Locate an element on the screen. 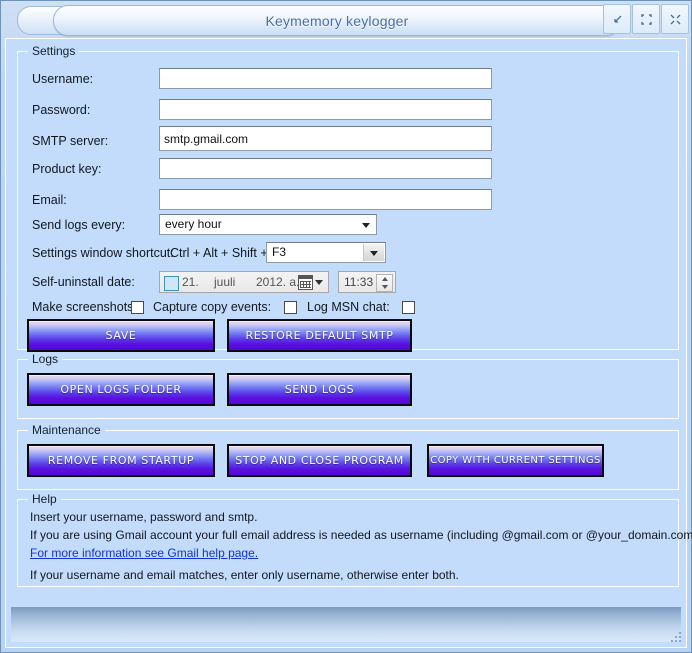 The image size is (692, 653). send-logs-label: Send logs every: is located at coordinates (79, 225).